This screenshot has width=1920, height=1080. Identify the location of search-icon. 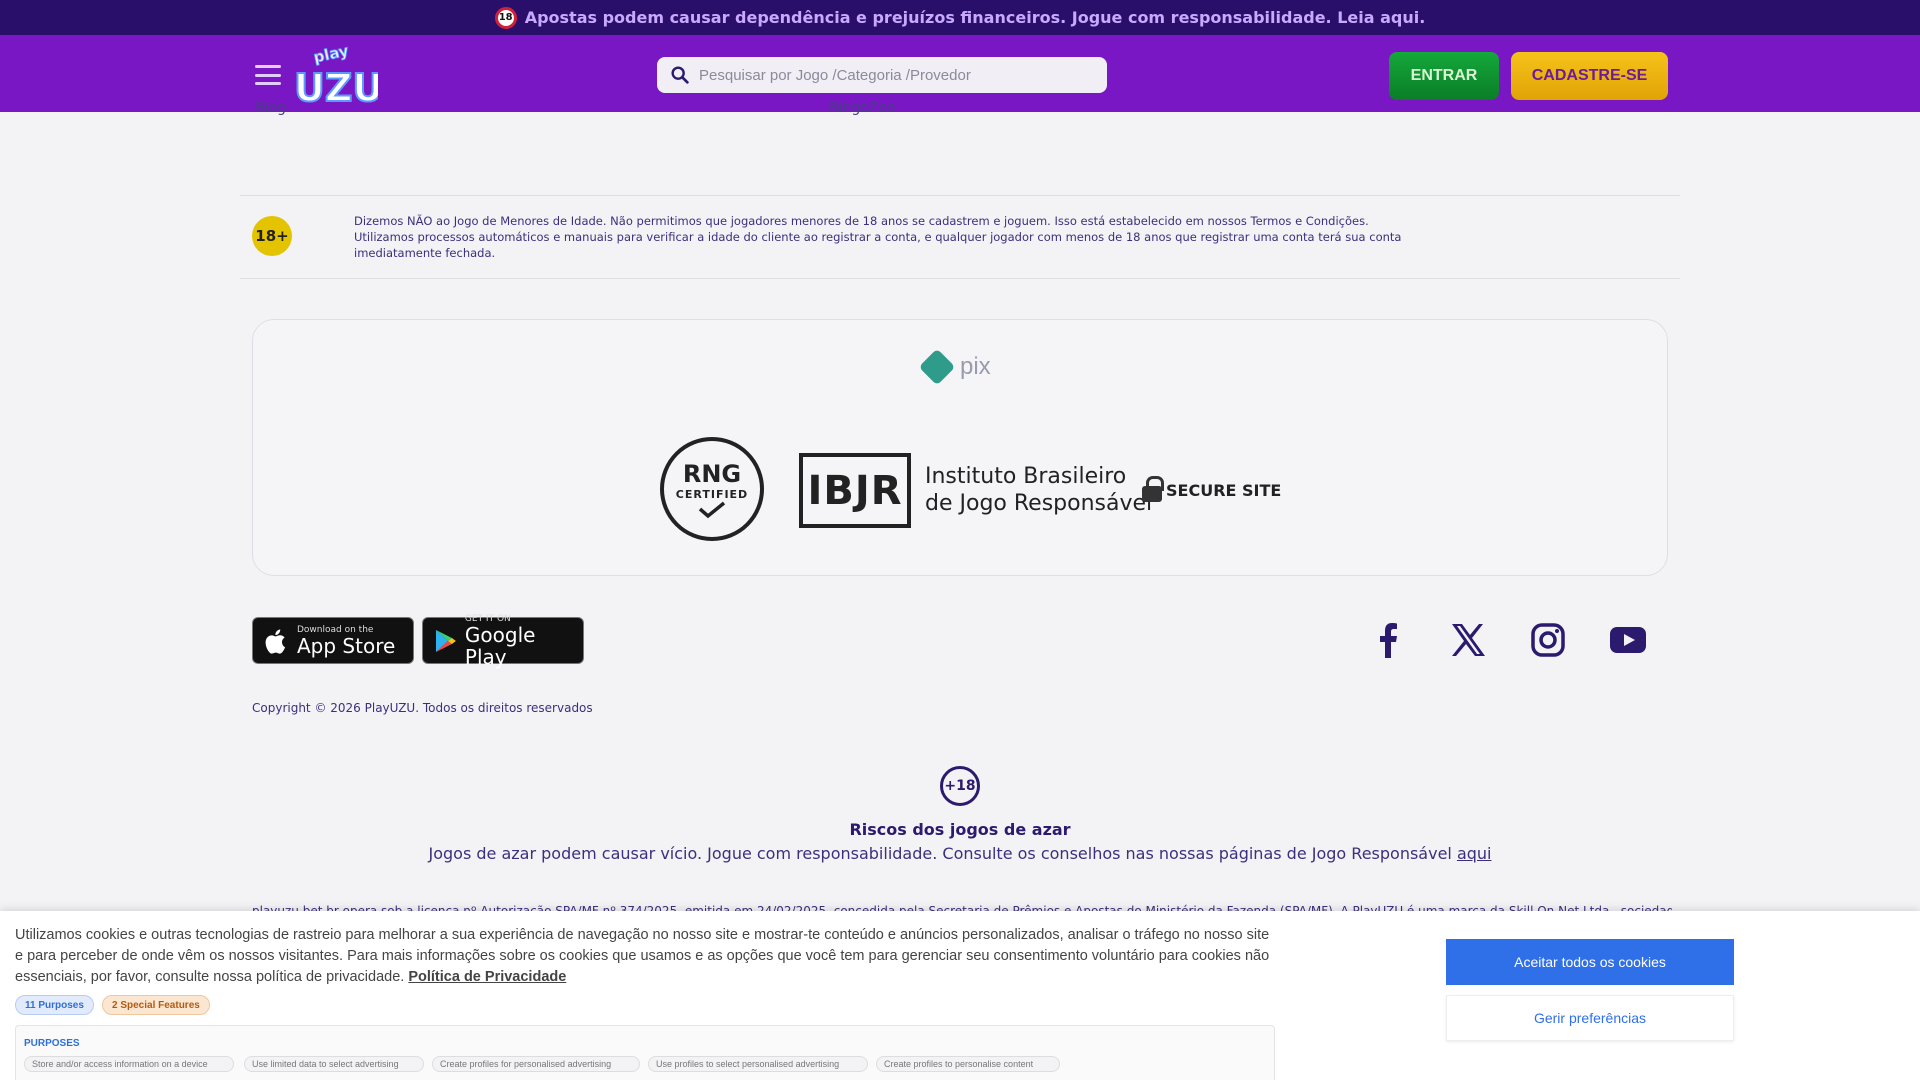
(680, 75).